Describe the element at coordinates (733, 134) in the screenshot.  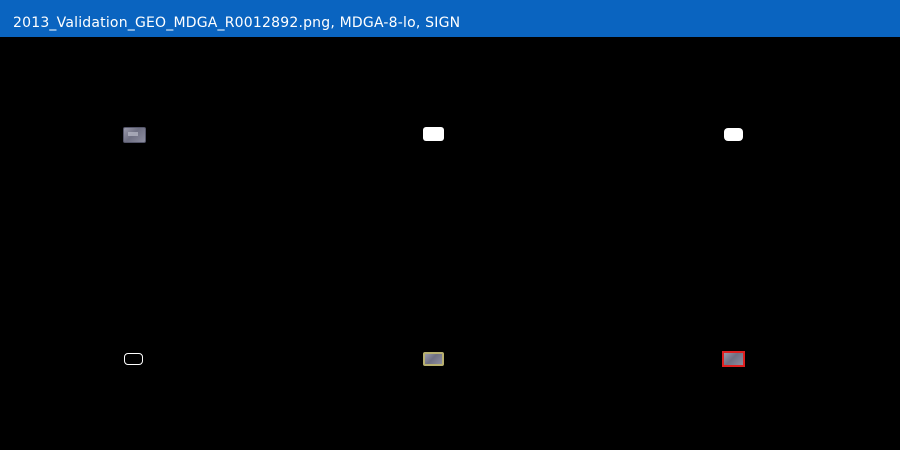
I see `sign-mask-smoothed` at that location.